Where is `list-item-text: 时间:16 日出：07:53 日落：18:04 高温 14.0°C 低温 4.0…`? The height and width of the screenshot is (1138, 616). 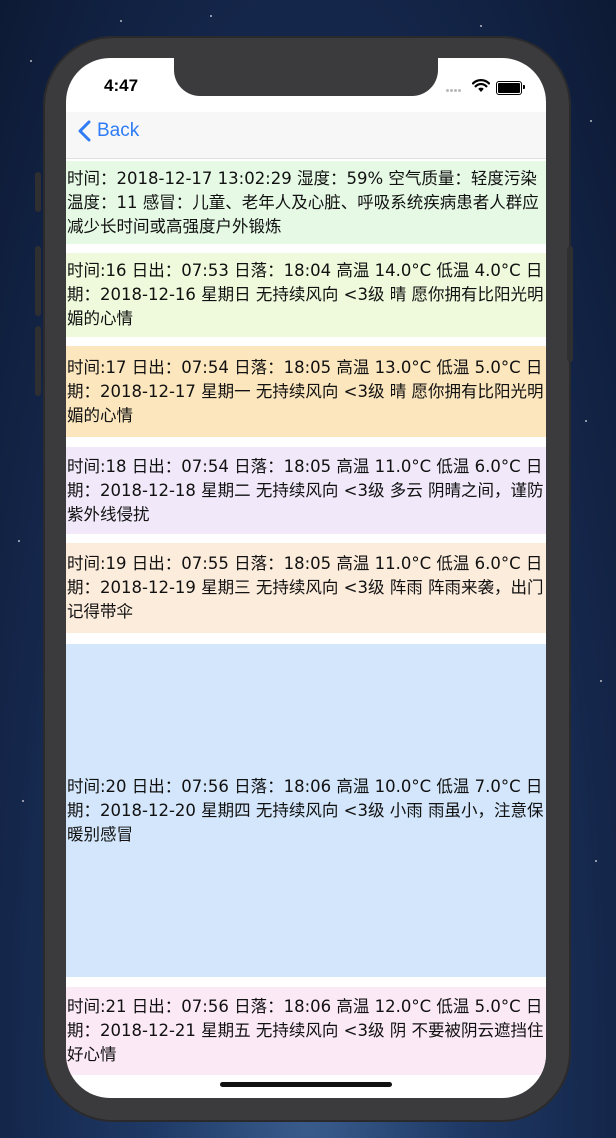
list-item-text: 时间:16 日出：07:53 日落：18:04 高温 14.0°C 低温 4.0… is located at coordinates (305, 294).